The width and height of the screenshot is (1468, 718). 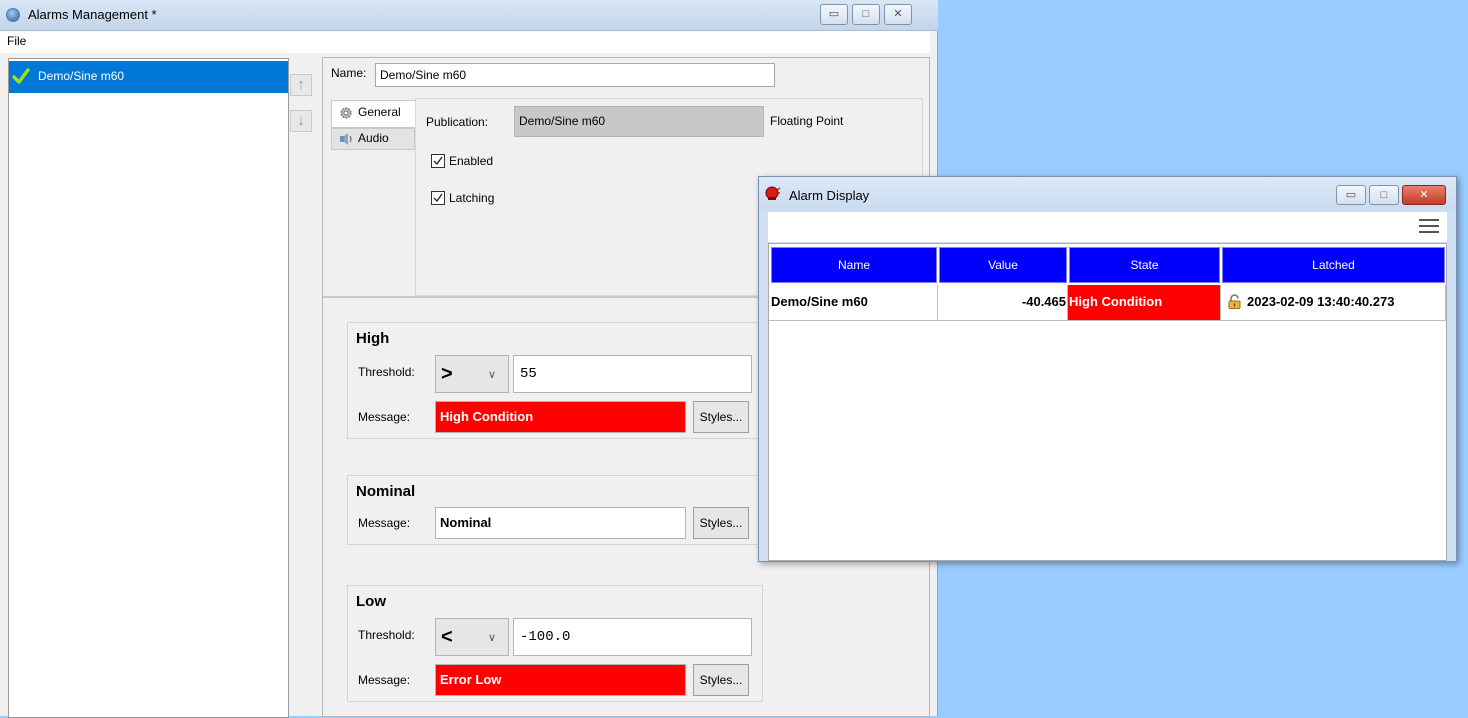 What do you see at coordinates (447, 637) in the screenshot?
I see `low-operator-value: <` at bounding box center [447, 637].